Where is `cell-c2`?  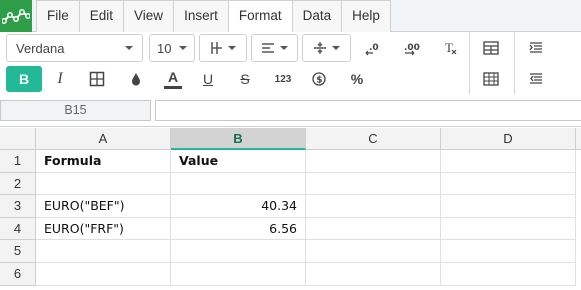
cell-c2 is located at coordinates (373, 184).